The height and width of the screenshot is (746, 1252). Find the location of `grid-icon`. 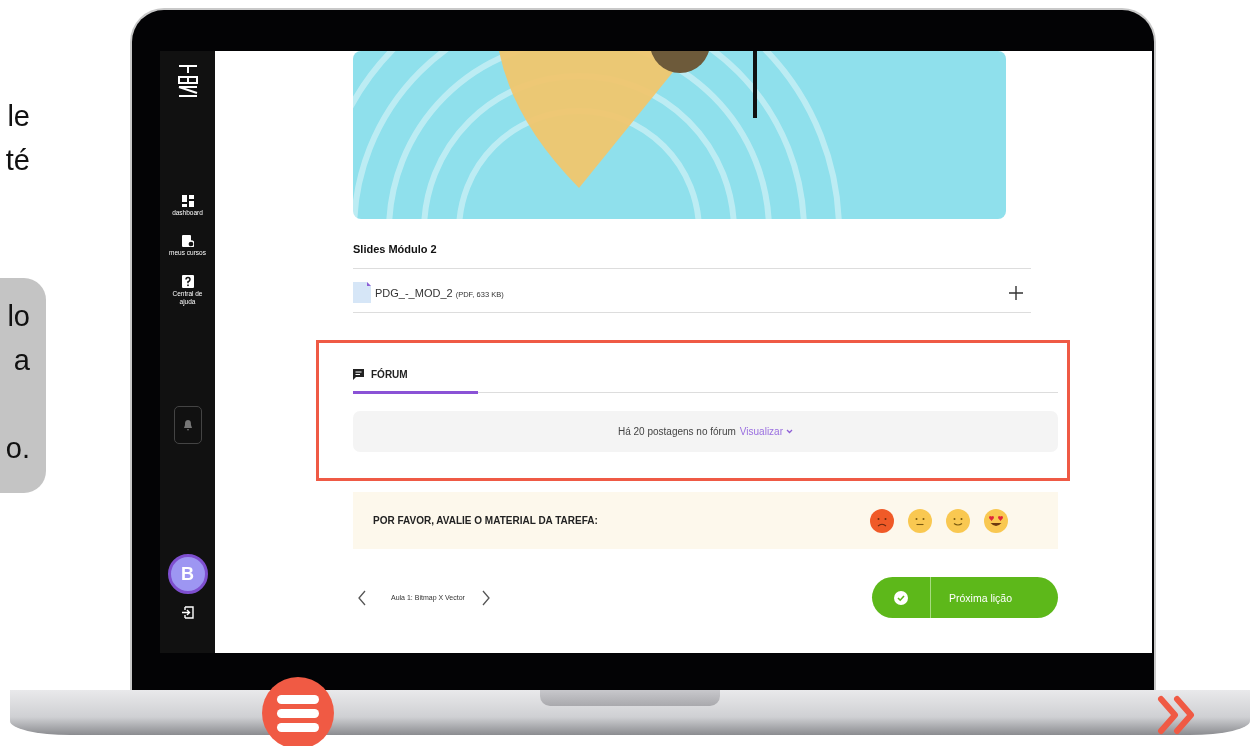

grid-icon is located at coordinates (187, 201).